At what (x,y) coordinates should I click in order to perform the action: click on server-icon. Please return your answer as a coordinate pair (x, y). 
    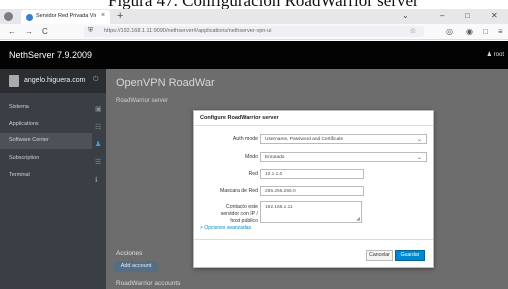
    Looking at the image, I should click on (14, 81).